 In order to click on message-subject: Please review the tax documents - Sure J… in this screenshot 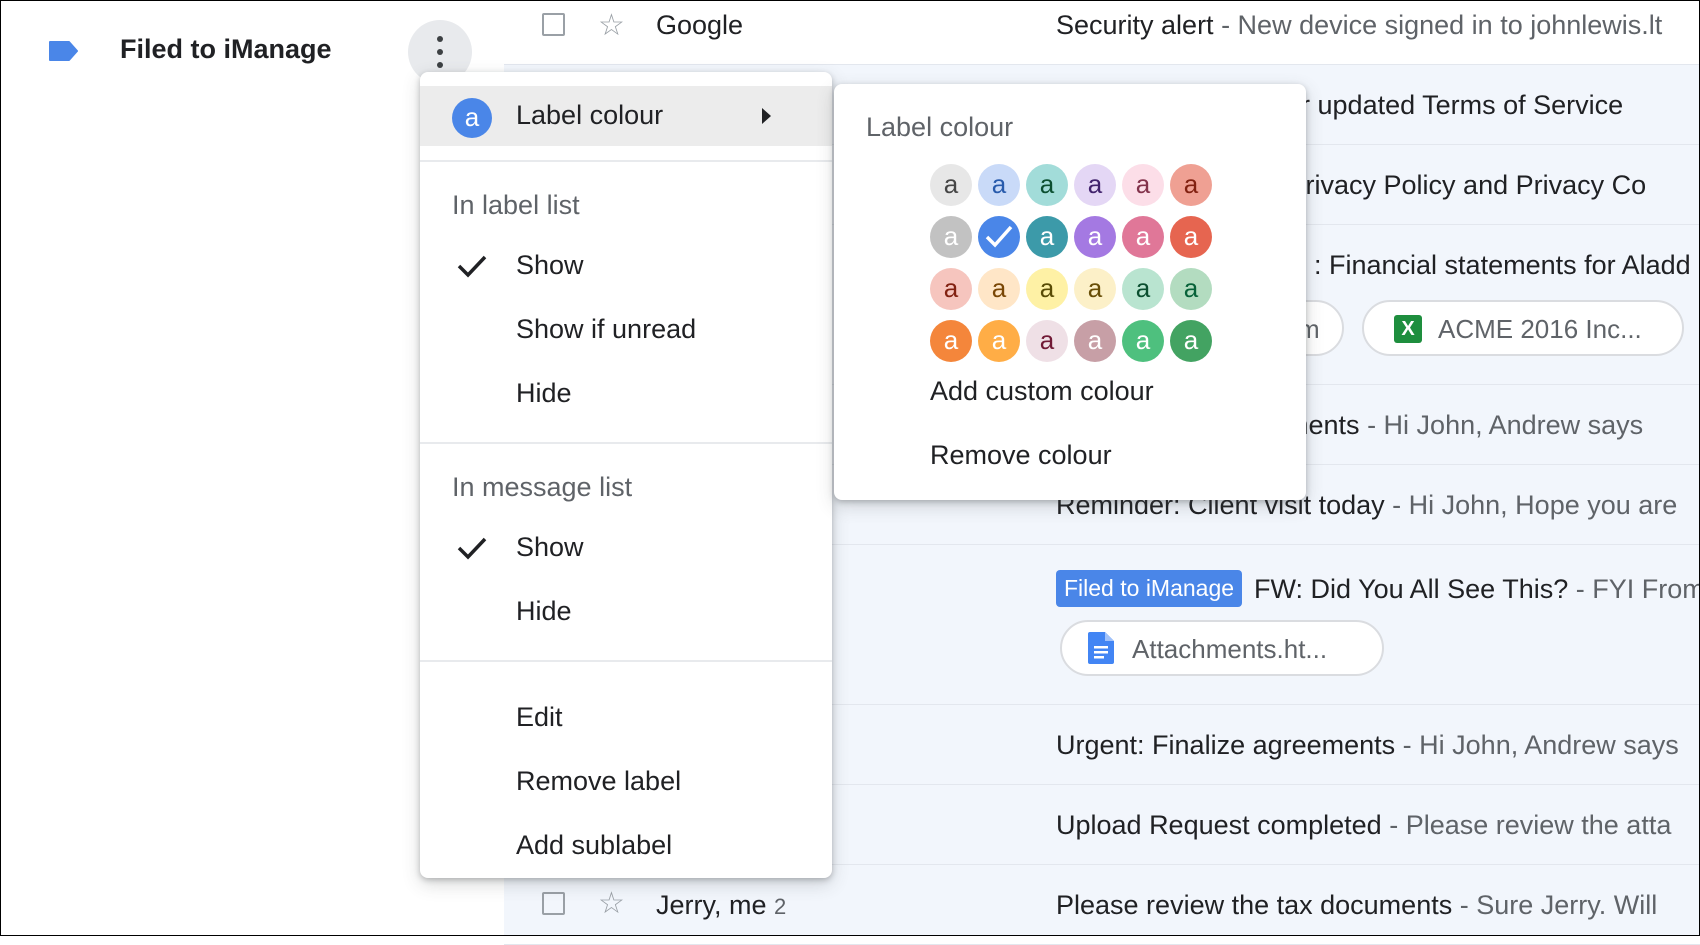, I will do `click(1357, 905)`.